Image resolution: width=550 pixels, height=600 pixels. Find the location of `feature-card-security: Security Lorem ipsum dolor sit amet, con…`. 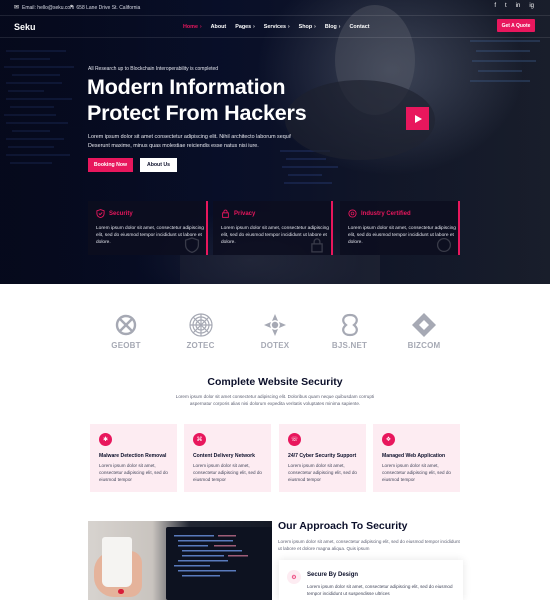

feature-card-security: Security Lorem ipsum dolor sit amet, con… is located at coordinates (148, 228).